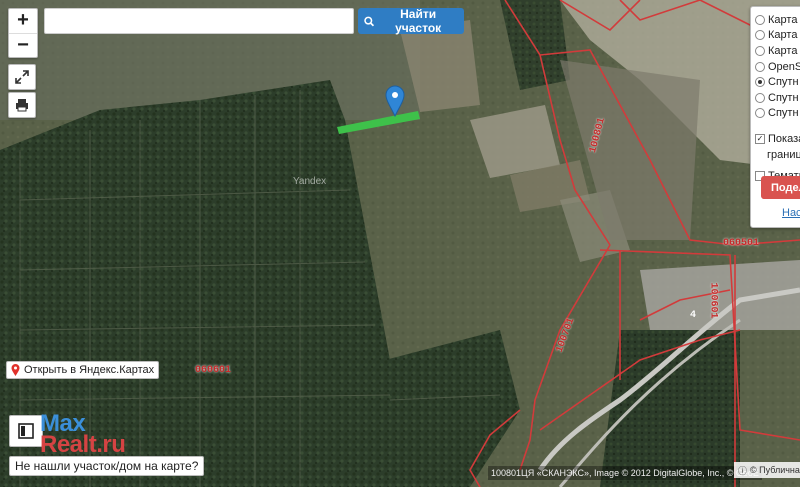 Image resolution: width=800 pixels, height=487 pixels. I want to click on print-icon, so click(22, 105).